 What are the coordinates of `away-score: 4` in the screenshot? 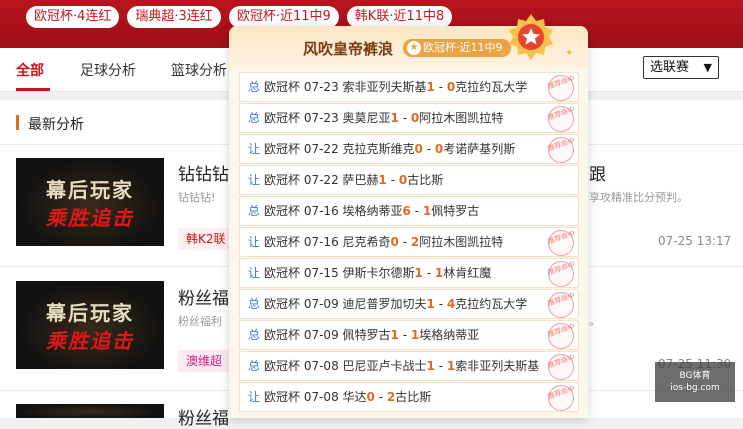 It's located at (451, 304).